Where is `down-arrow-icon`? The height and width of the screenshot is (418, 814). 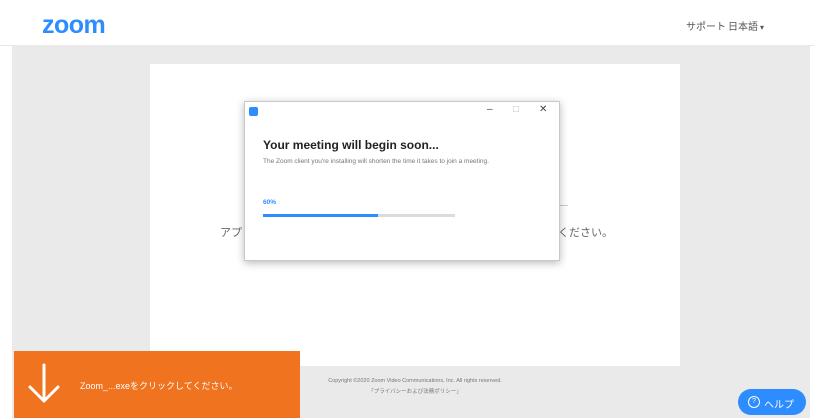 down-arrow-icon is located at coordinates (44, 383).